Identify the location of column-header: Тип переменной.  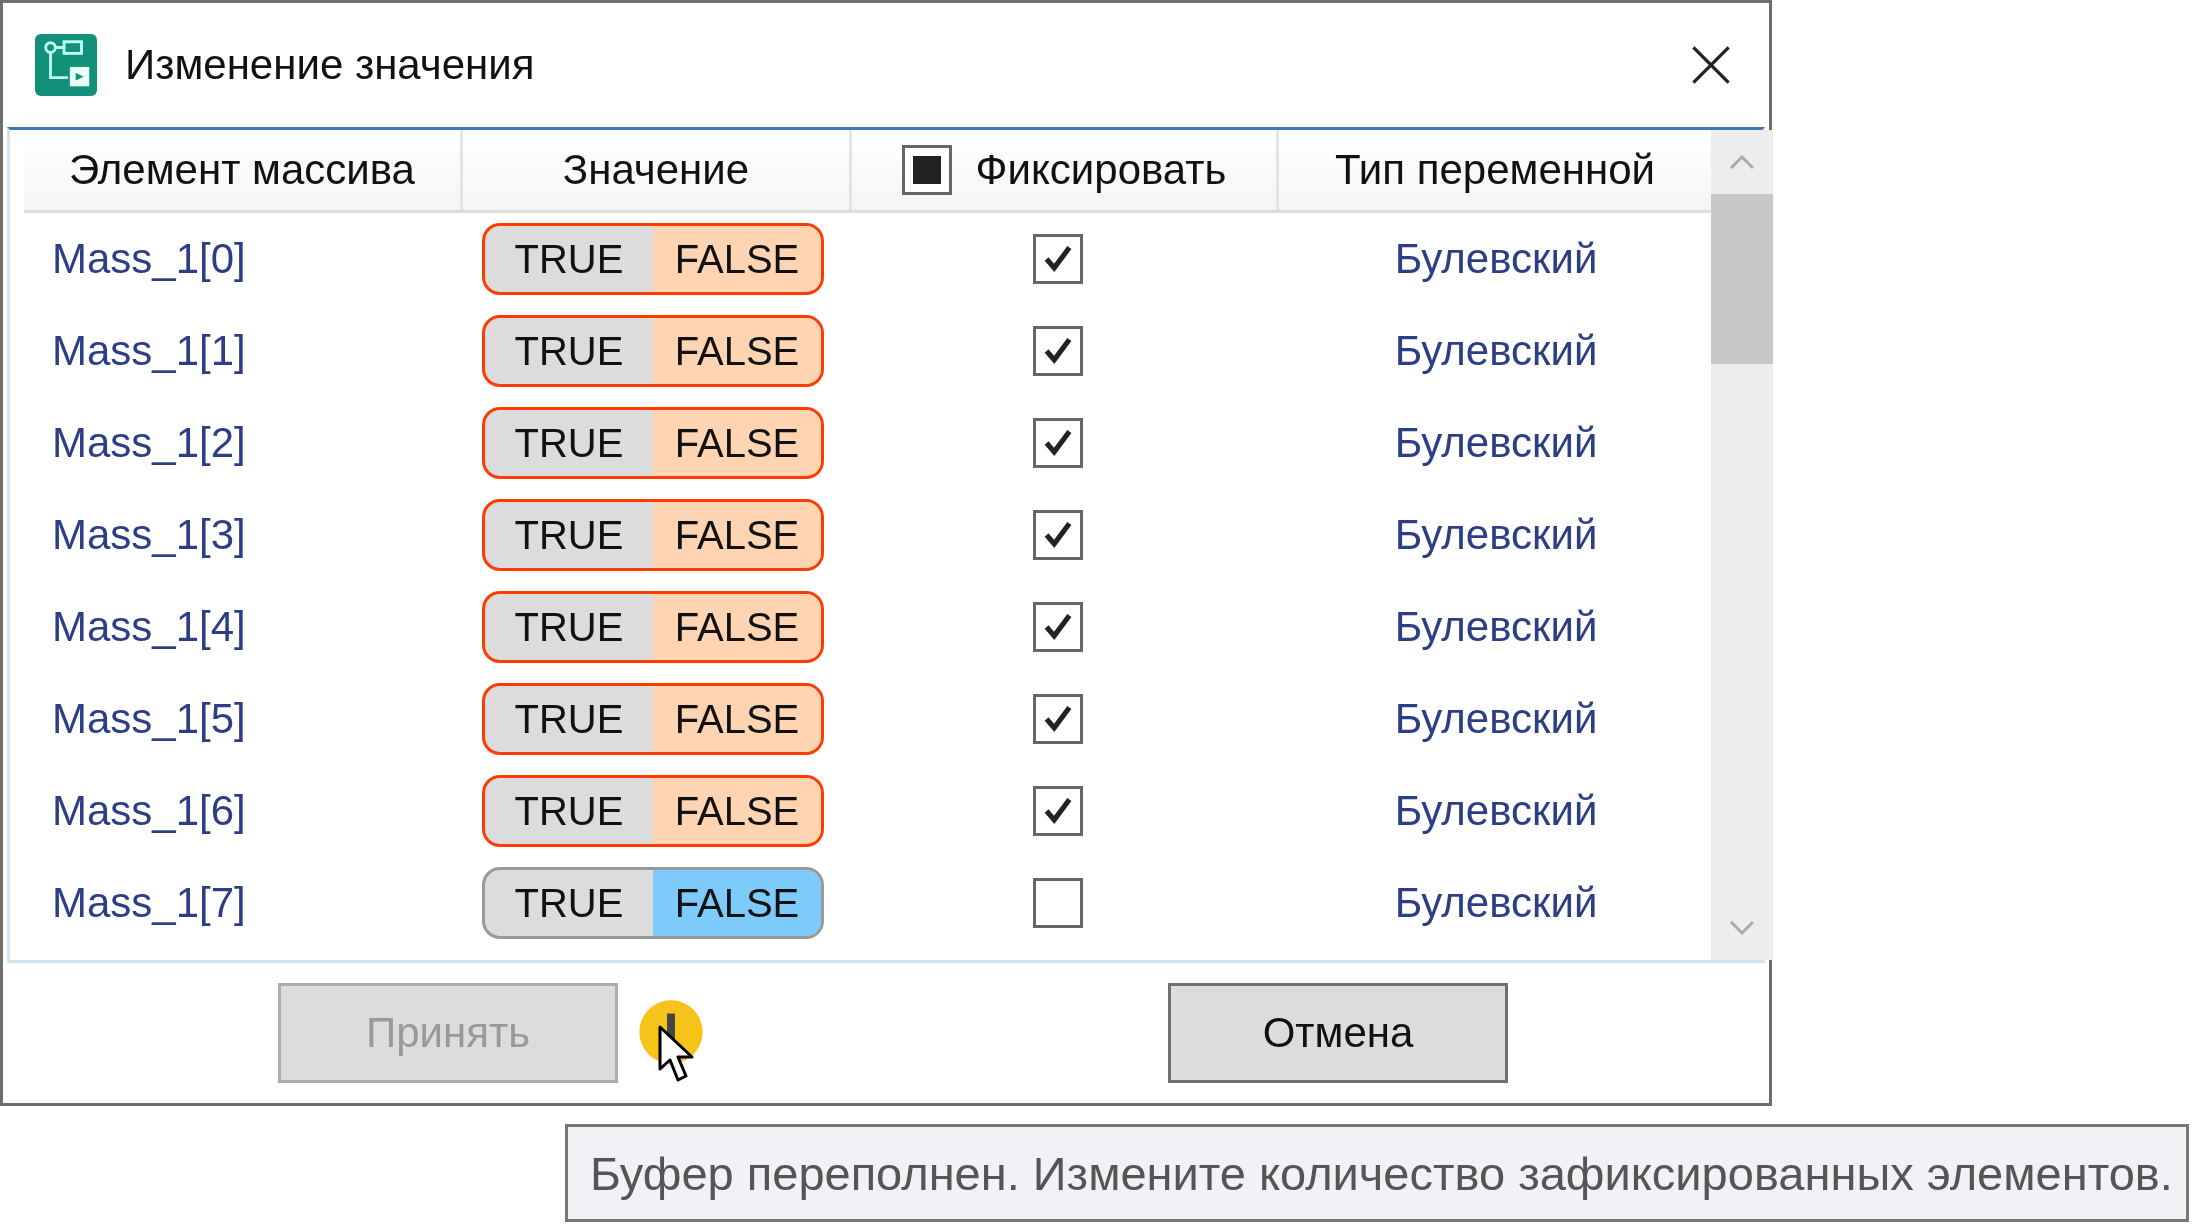
(1495, 170).